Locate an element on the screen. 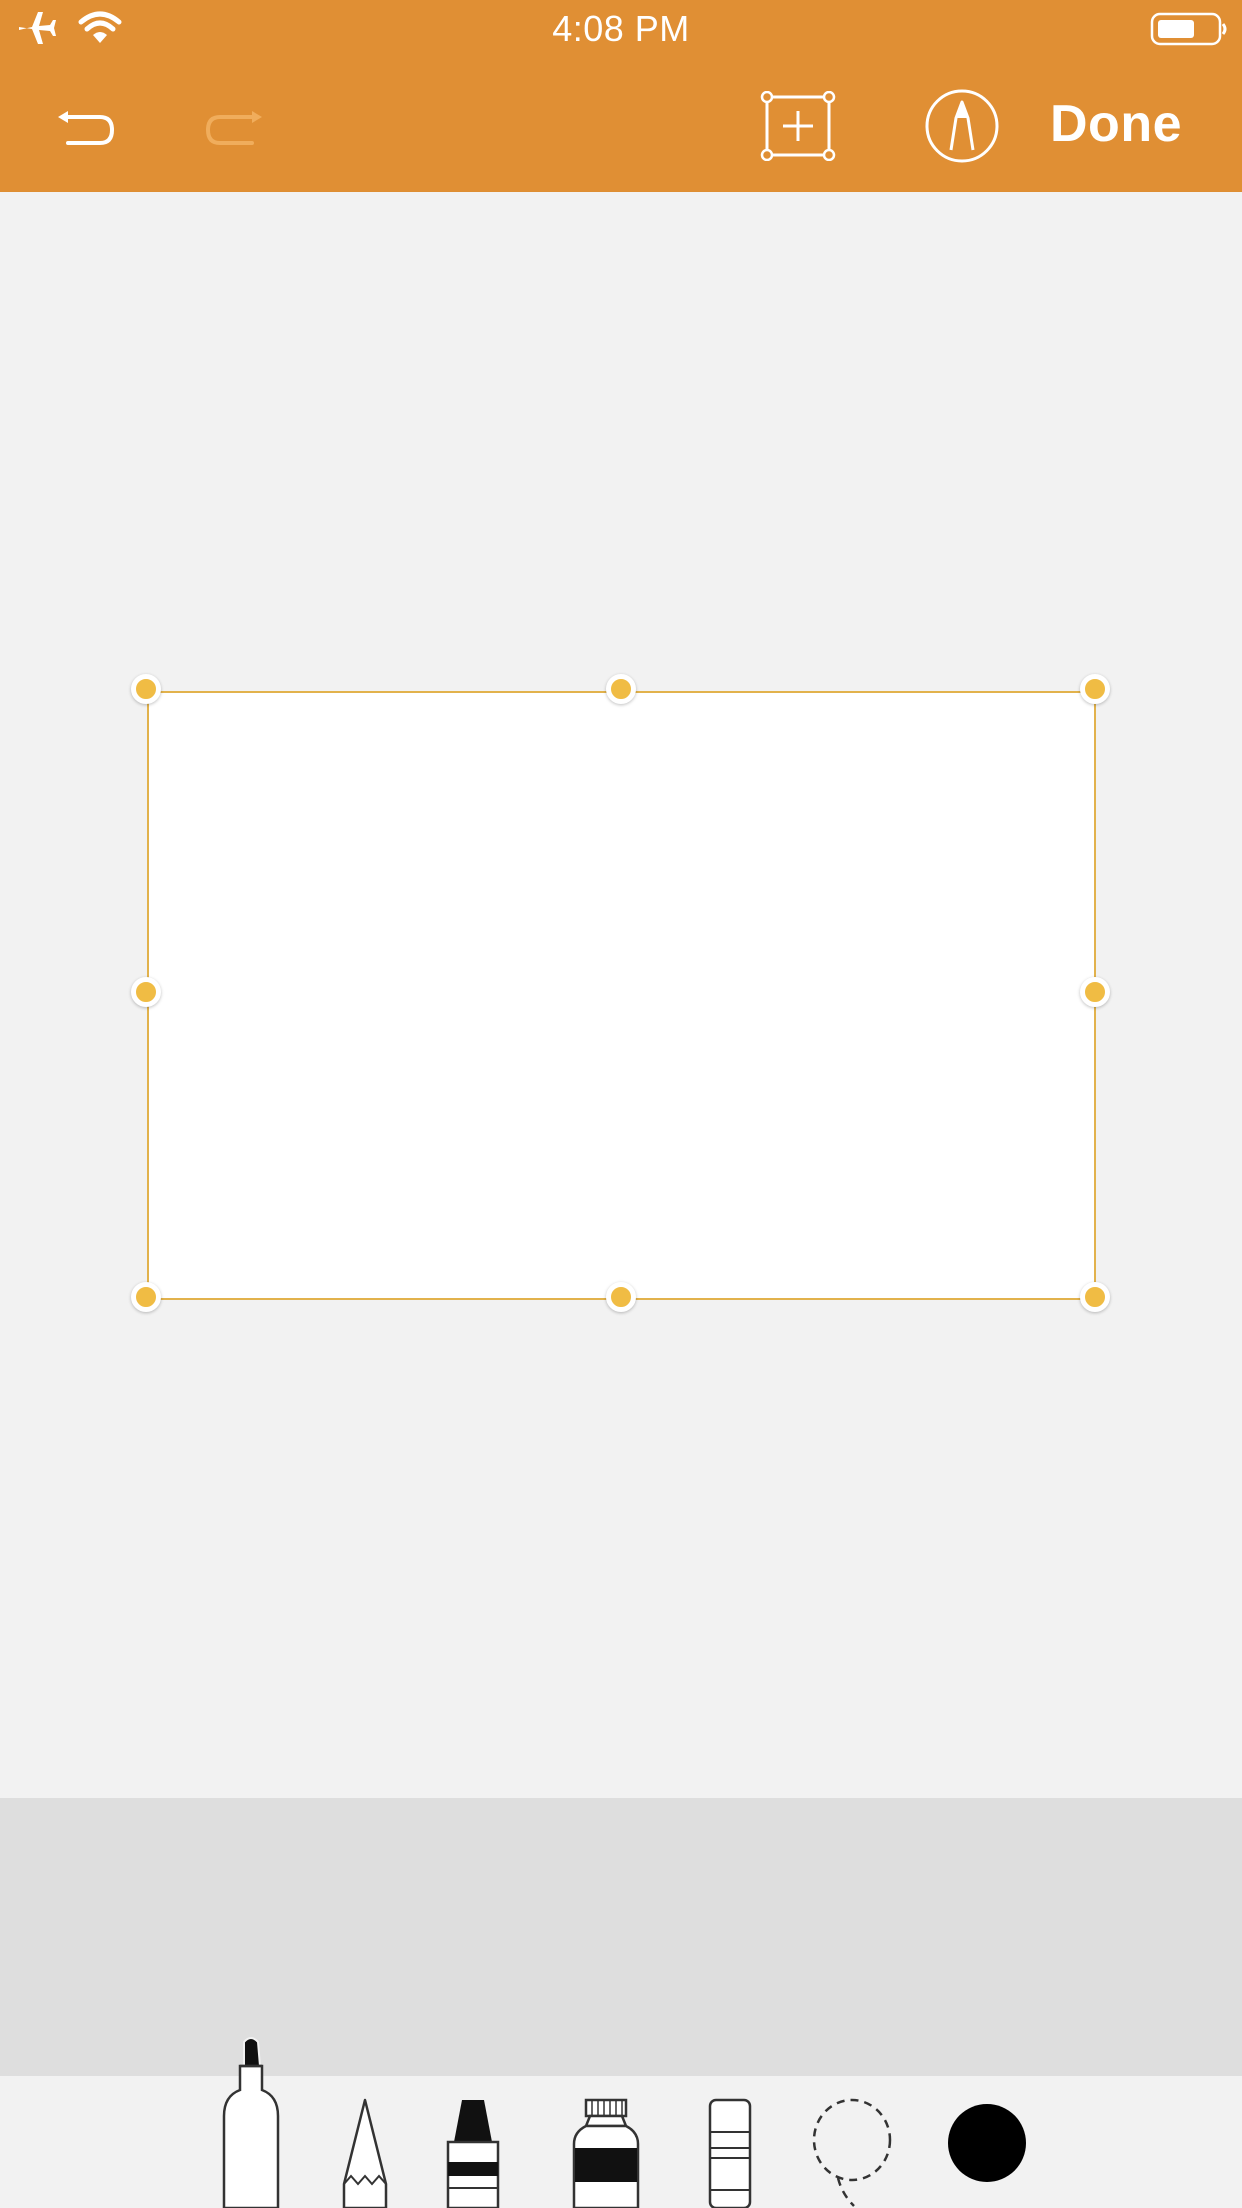  markup-button is located at coordinates (962, 128).